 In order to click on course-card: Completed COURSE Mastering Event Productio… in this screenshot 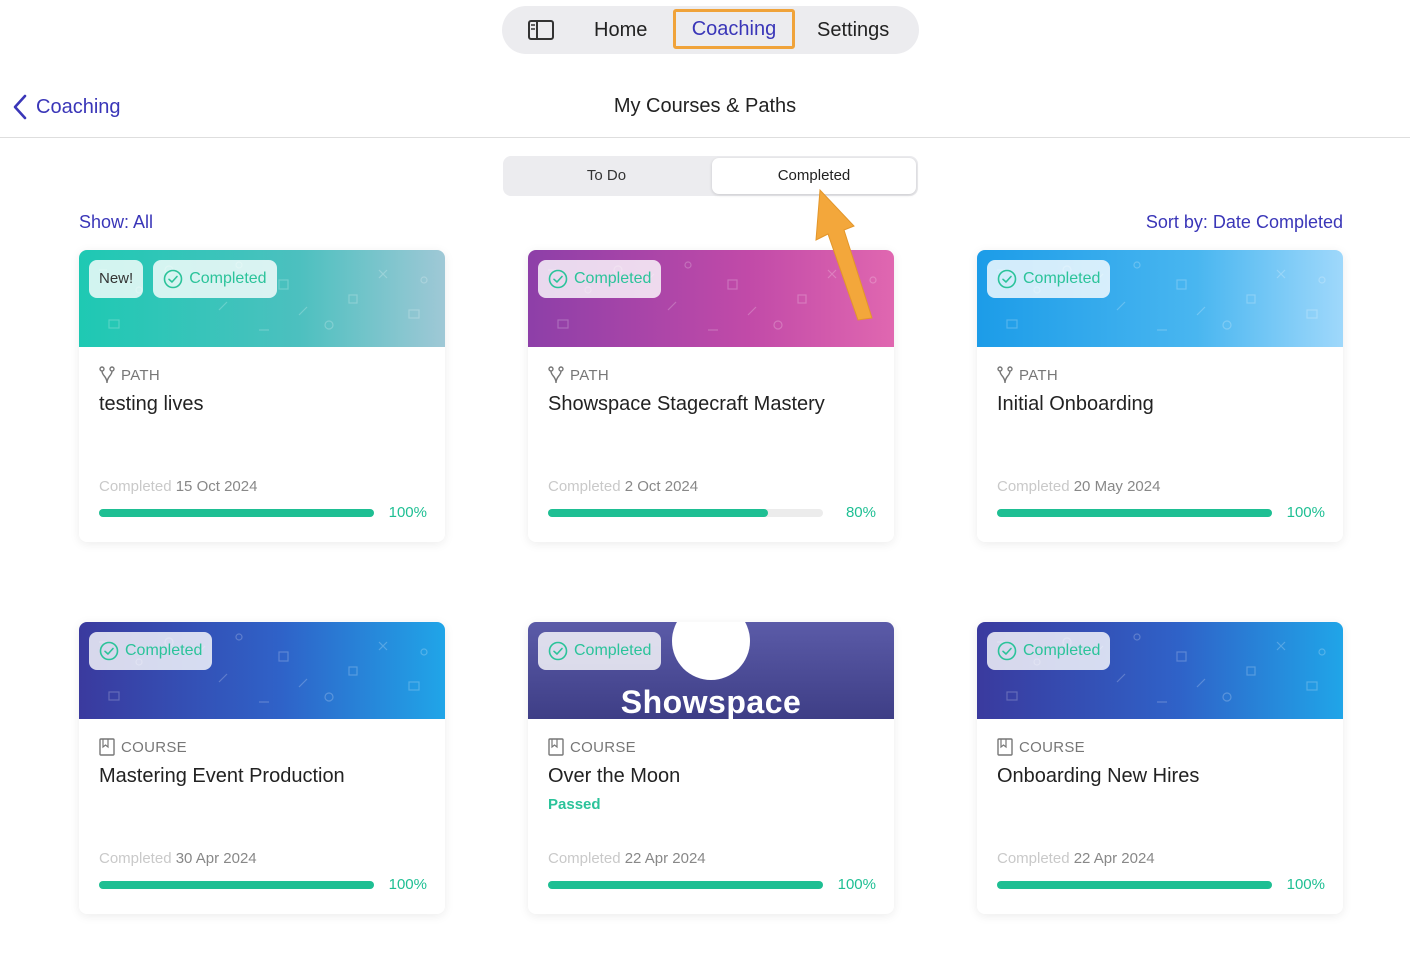, I will do `click(262, 768)`.